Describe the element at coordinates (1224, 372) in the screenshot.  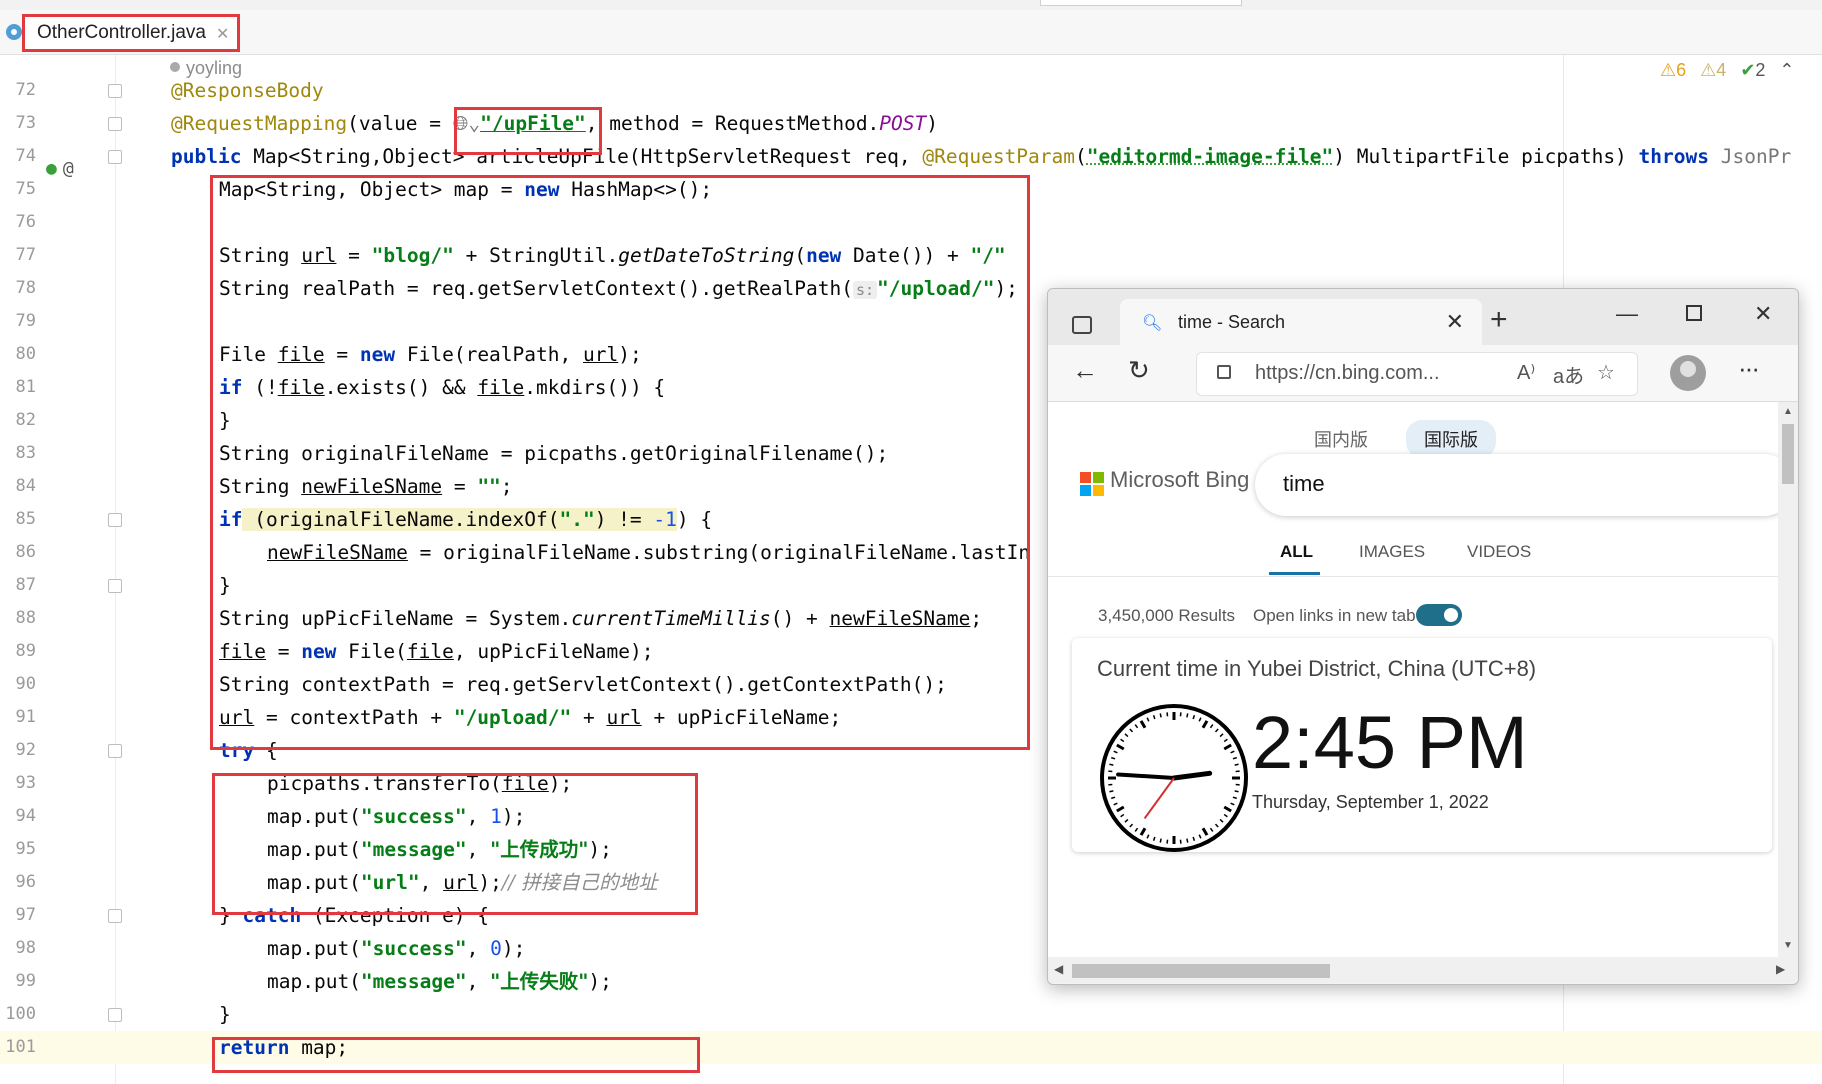
I see `lock-icon` at that location.